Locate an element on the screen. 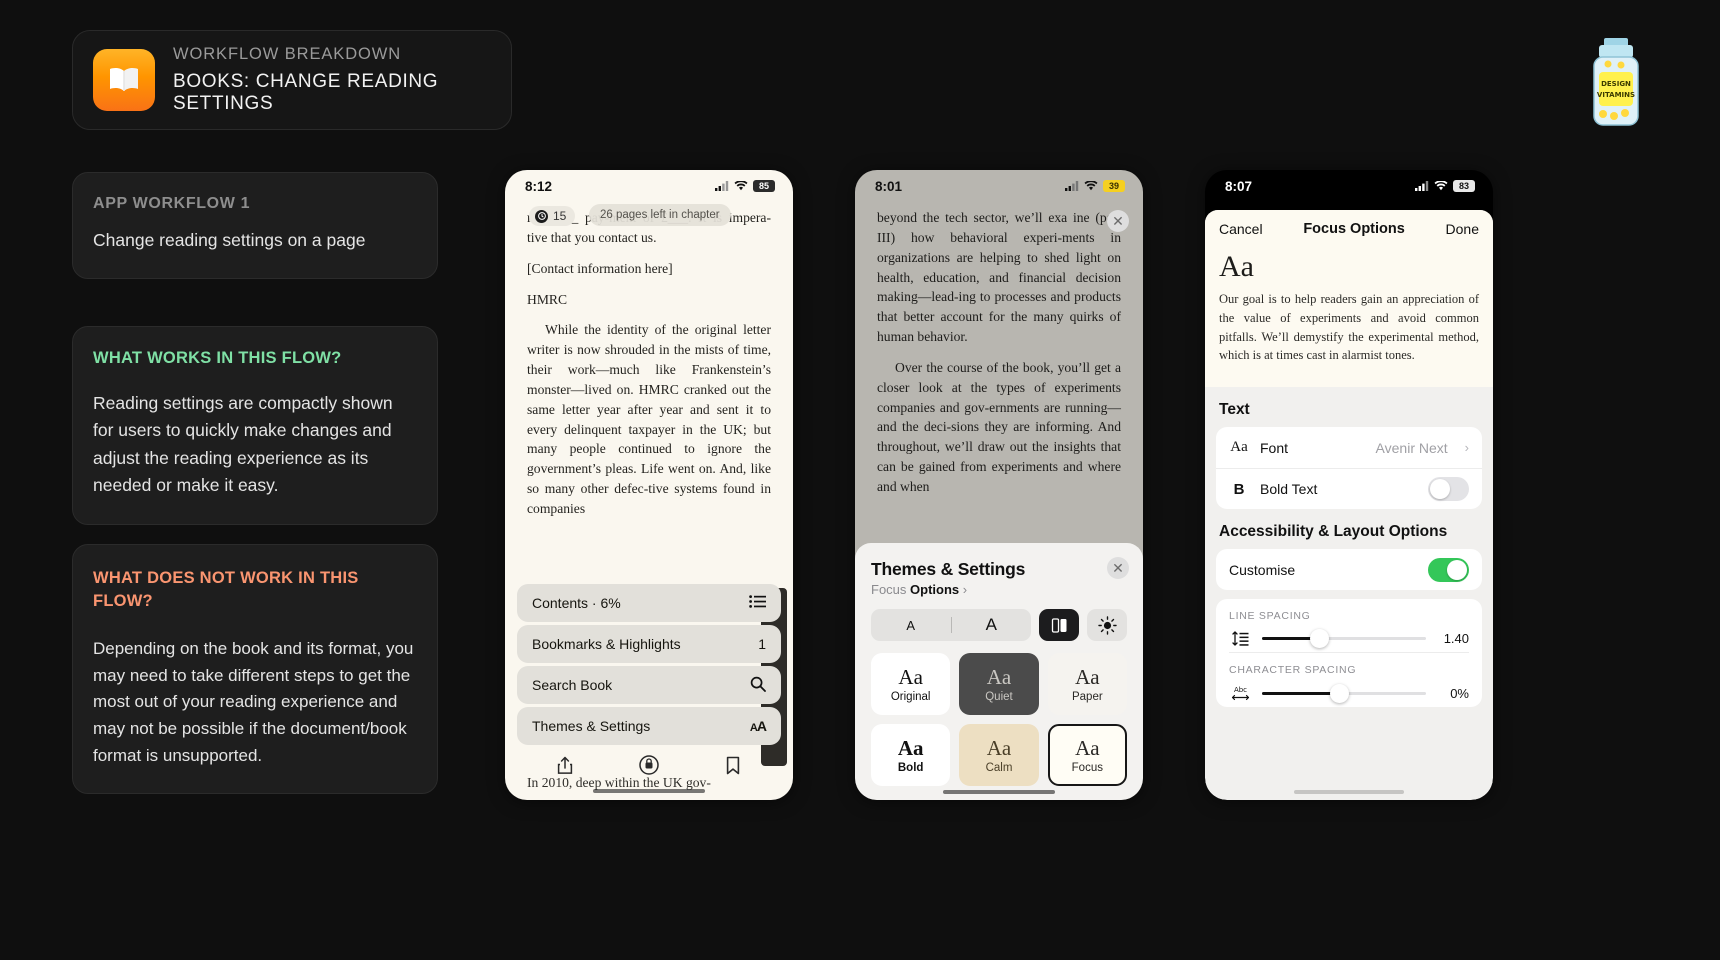  character-spacing-slider is located at coordinates (1344, 693).